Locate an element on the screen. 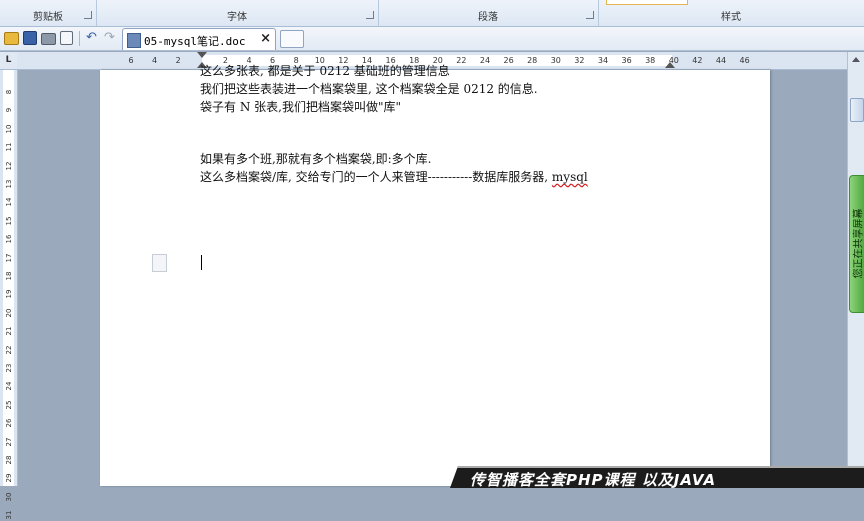  document-tab-title: 05-mysql笔记.doc is located at coordinates (194, 41).